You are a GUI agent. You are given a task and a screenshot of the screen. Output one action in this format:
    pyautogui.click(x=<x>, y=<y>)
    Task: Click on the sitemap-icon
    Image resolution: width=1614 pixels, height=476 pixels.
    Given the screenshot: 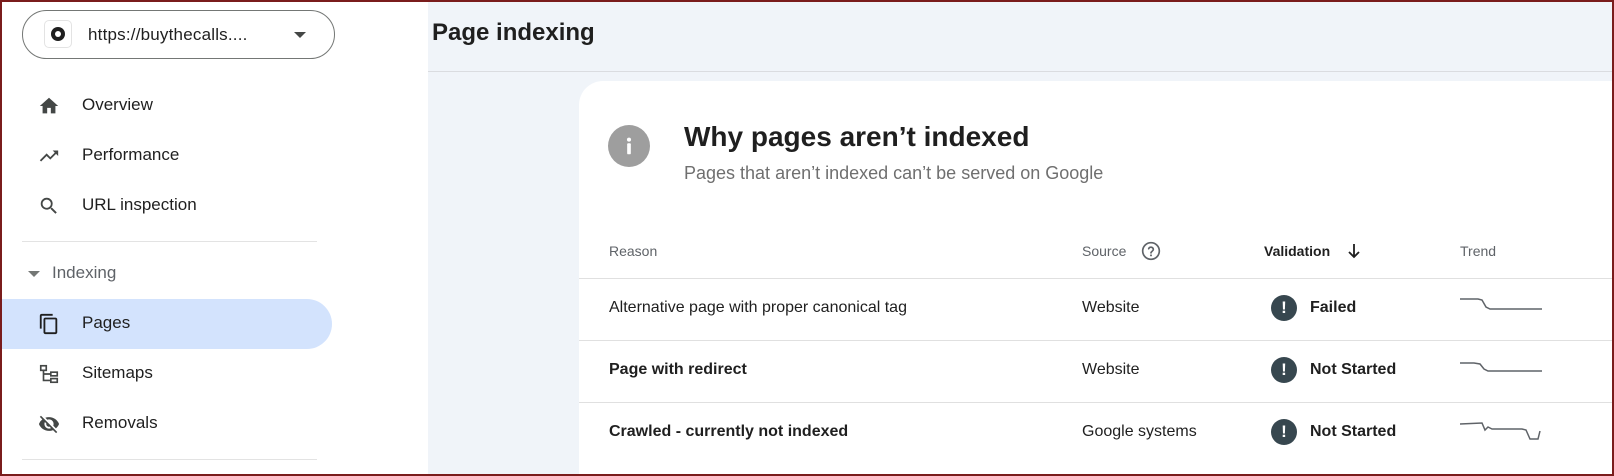 What is the action you would take?
    pyautogui.click(x=49, y=374)
    